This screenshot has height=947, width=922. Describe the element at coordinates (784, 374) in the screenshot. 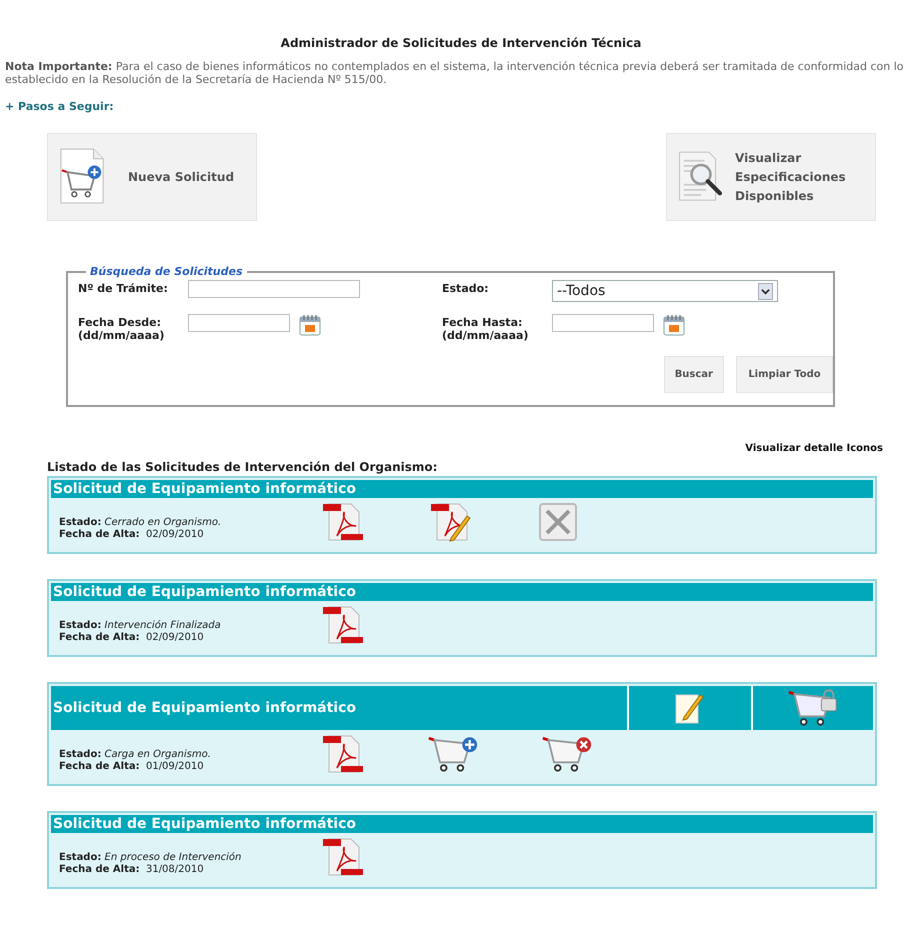

I see `clear-button: Limpiar Todo` at that location.